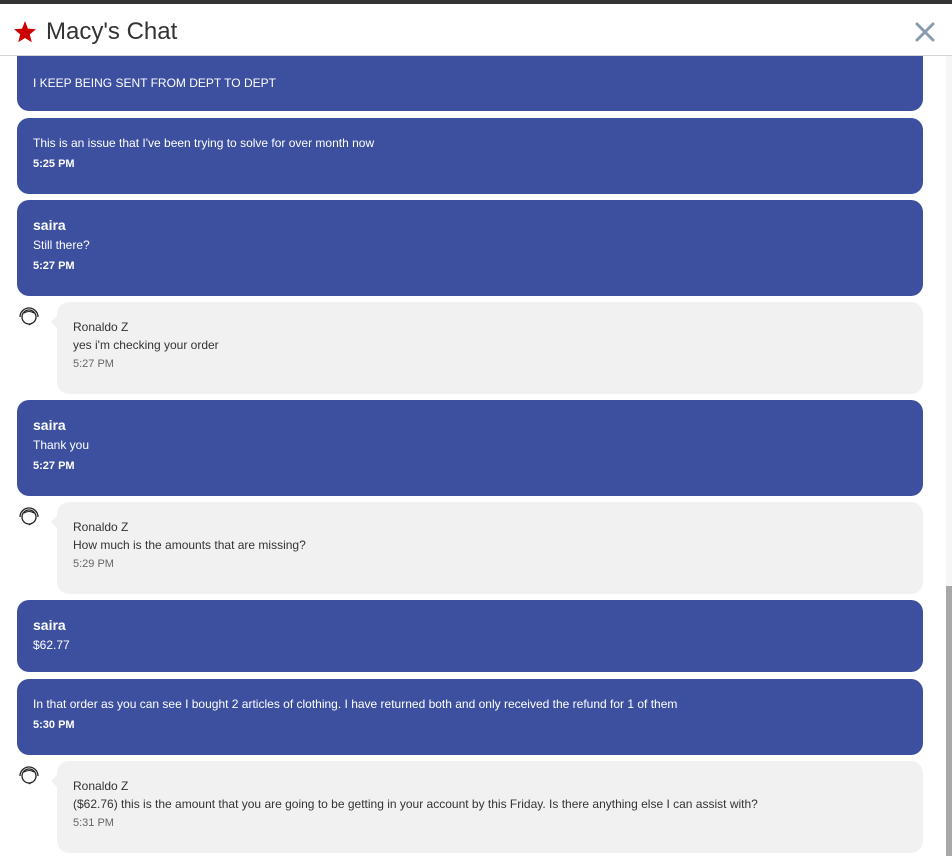 The height and width of the screenshot is (856, 952). What do you see at coordinates (476, 30) in the screenshot?
I see `chat-header: Macy's Chat` at bounding box center [476, 30].